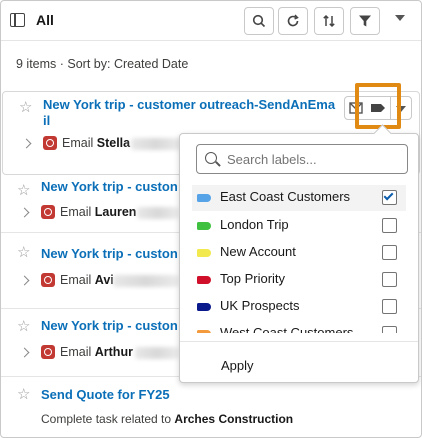  What do you see at coordinates (87, 280) in the screenshot?
I see `email-subject: Email Avi` at bounding box center [87, 280].